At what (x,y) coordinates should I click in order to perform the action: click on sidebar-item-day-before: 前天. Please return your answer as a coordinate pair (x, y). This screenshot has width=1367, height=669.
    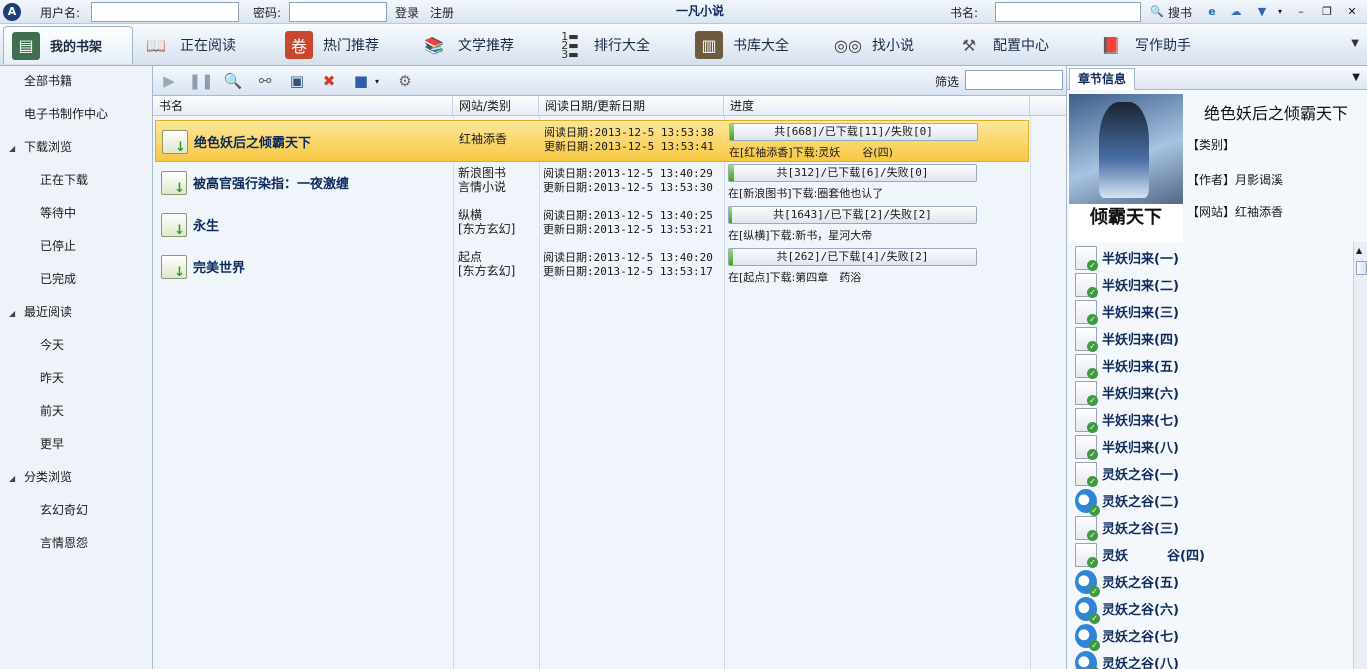
    Looking at the image, I should click on (52, 411).